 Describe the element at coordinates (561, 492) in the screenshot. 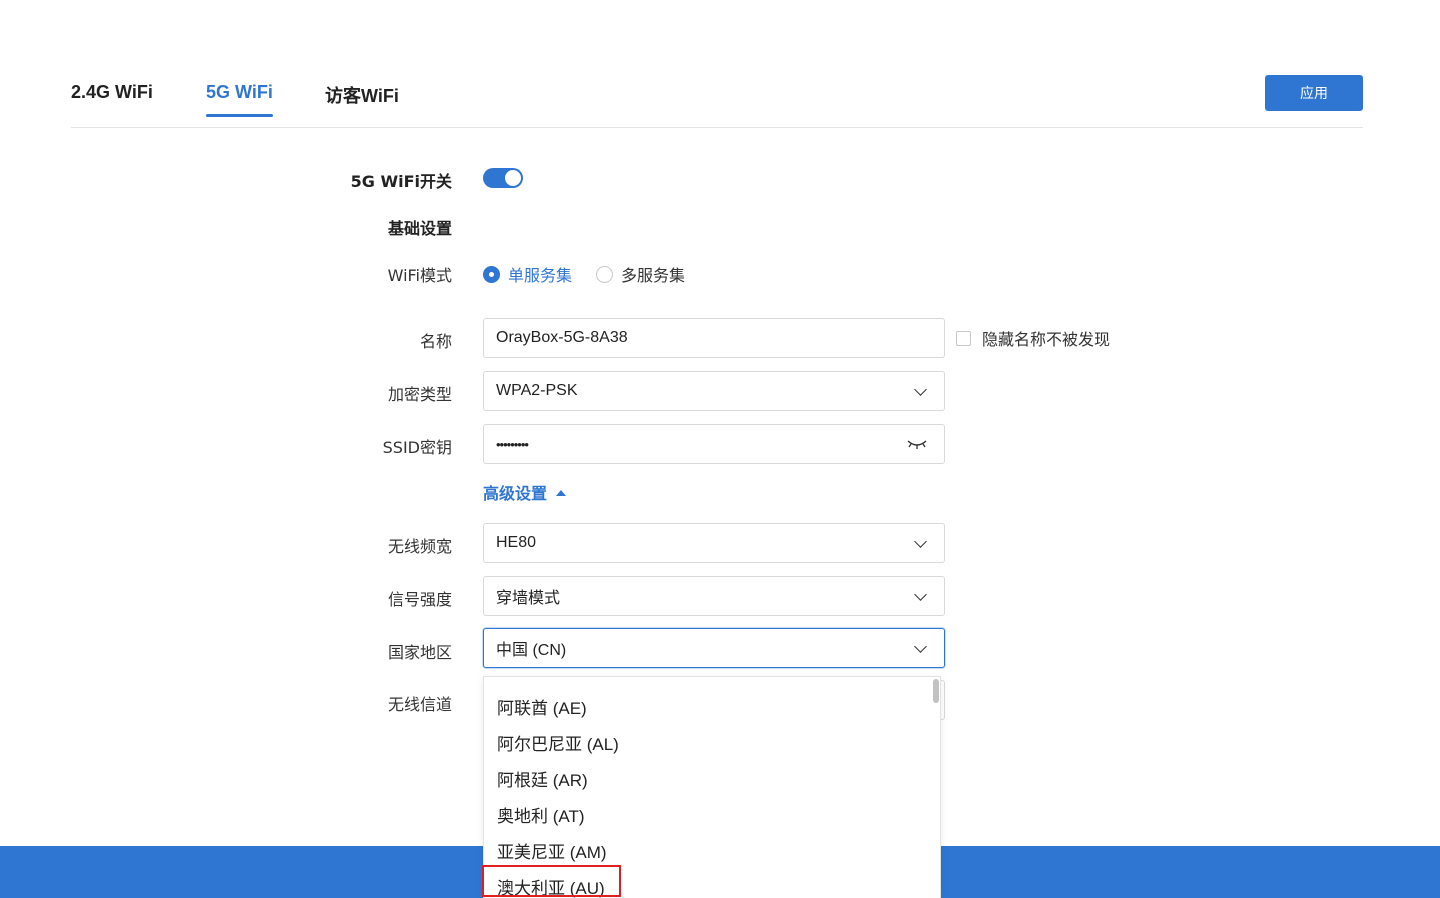

I see `caret-up-icon` at that location.